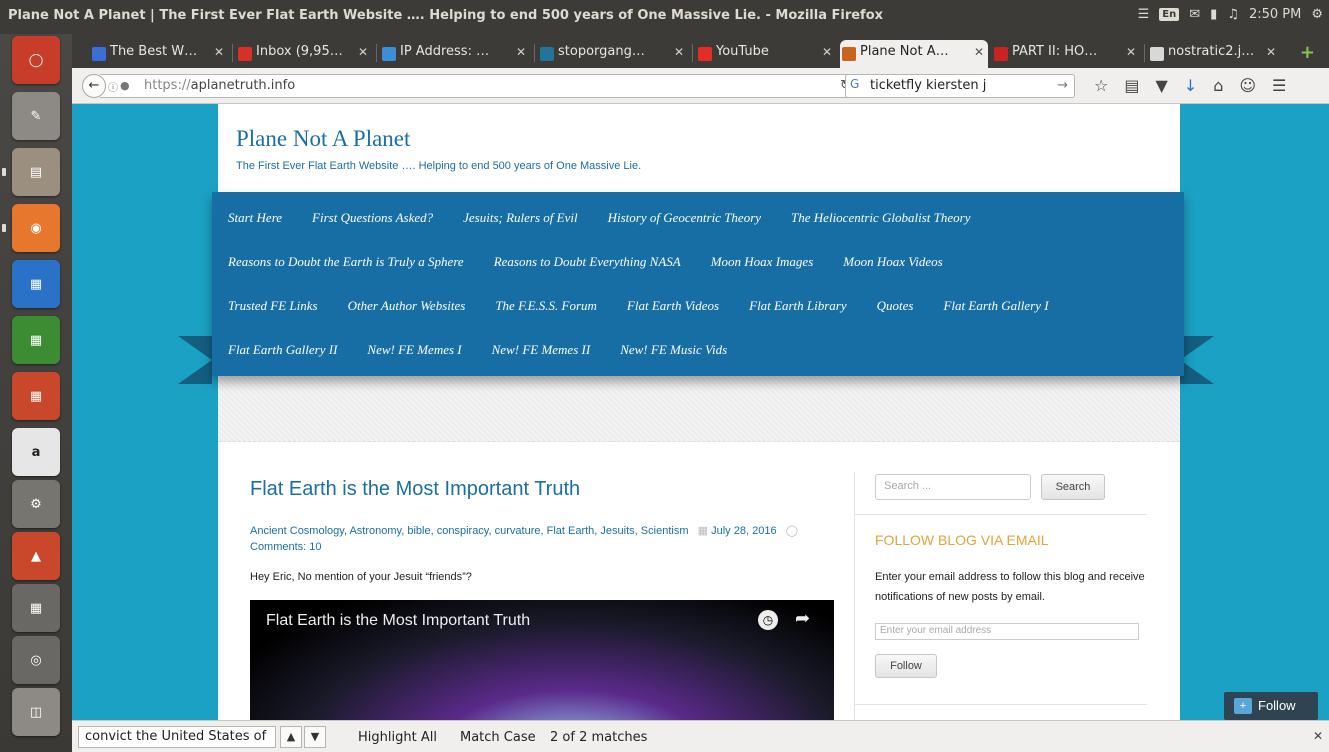  I want to click on volume-icon: ♫, so click(1233, 14).